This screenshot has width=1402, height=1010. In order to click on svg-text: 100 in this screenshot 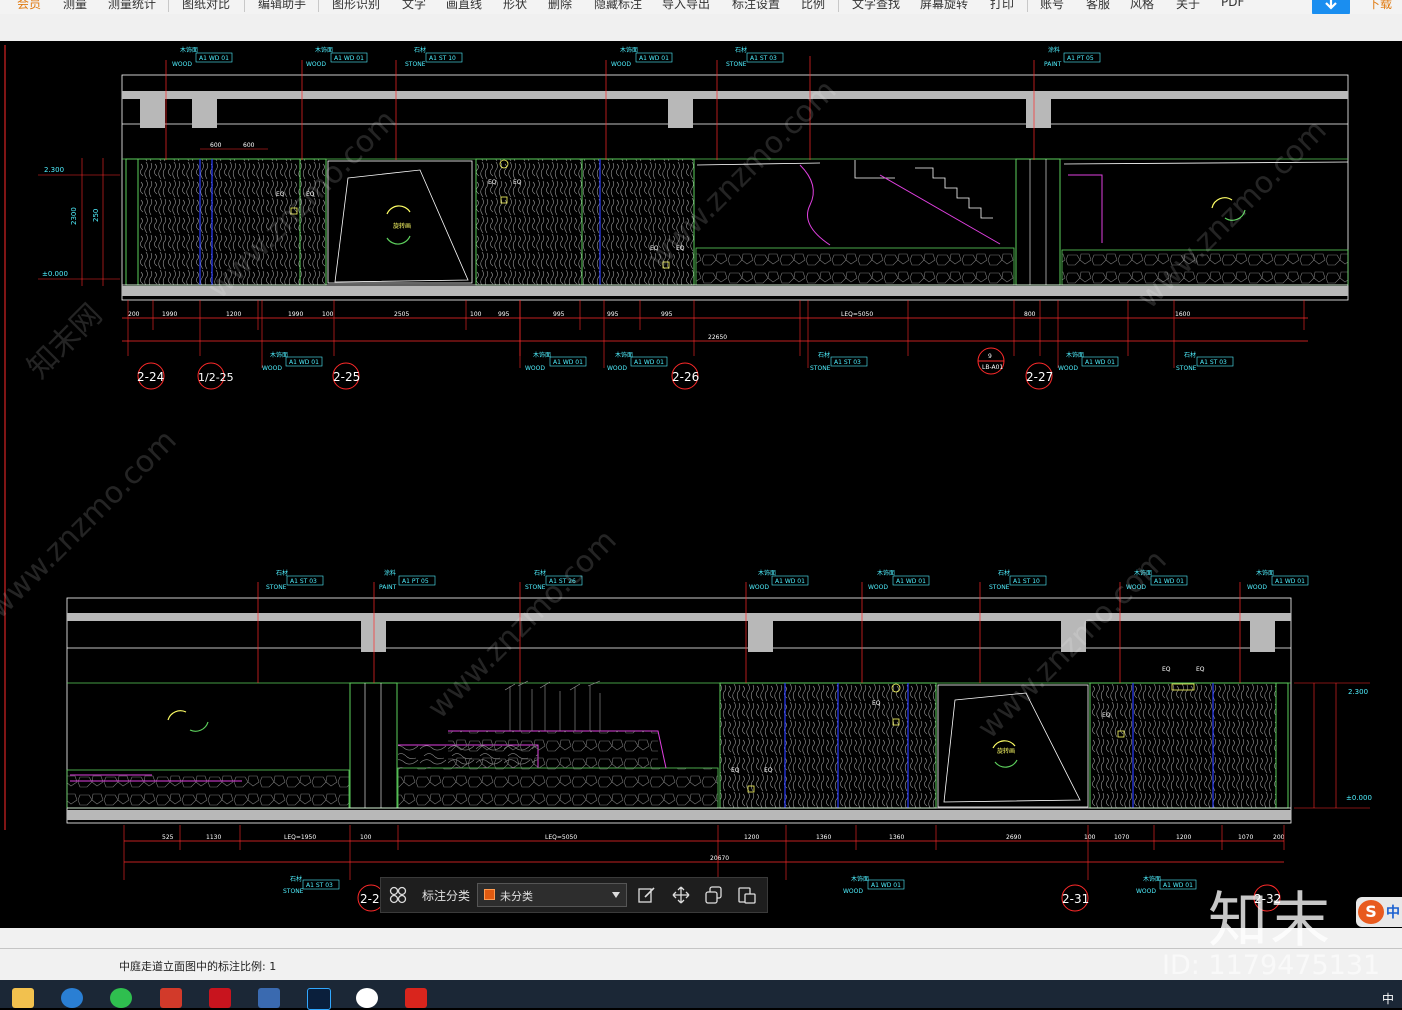, I will do `click(1090, 837)`.